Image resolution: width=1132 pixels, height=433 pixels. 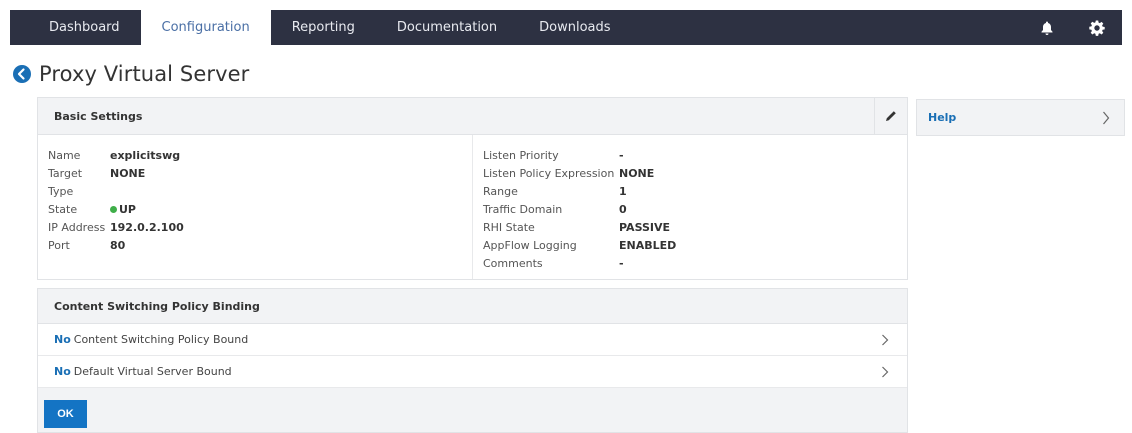 What do you see at coordinates (553, 155) in the screenshot?
I see `field-listen-priority: Listen Priority -` at bounding box center [553, 155].